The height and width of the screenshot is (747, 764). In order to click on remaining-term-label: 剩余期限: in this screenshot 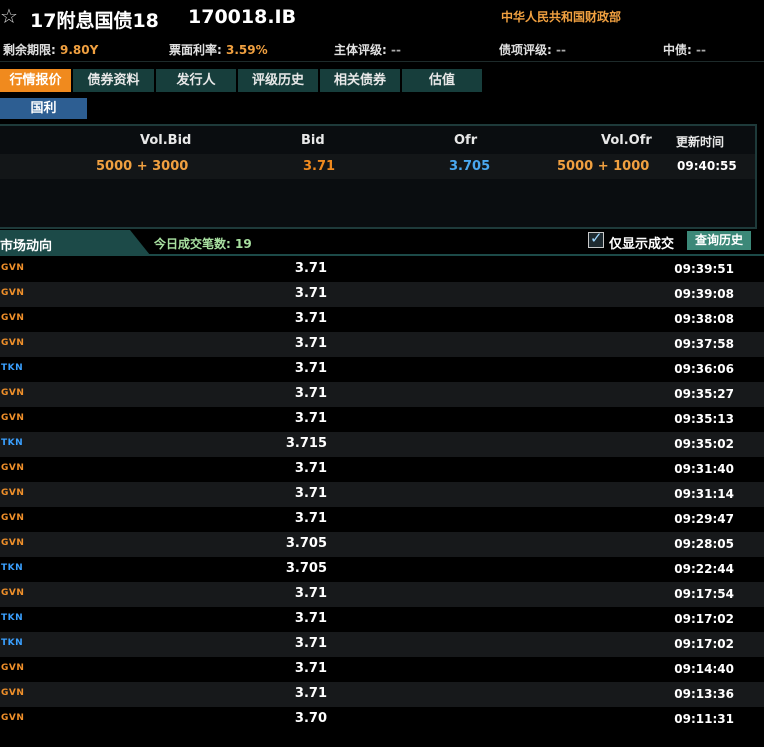, I will do `click(29, 50)`.